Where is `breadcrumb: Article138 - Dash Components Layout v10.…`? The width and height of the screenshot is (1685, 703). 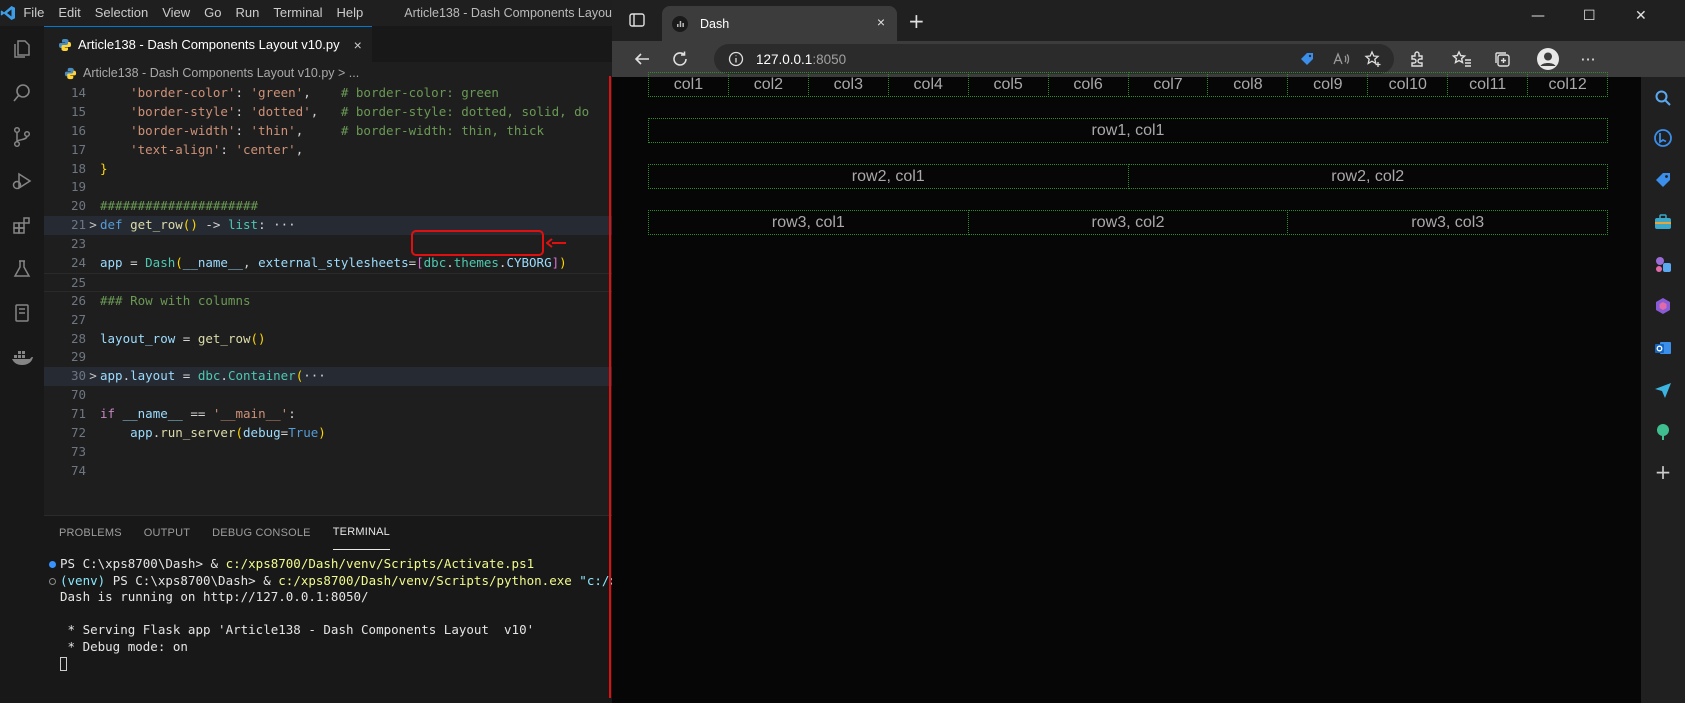 breadcrumb: Article138 - Dash Components Layout v10.… is located at coordinates (328, 73).